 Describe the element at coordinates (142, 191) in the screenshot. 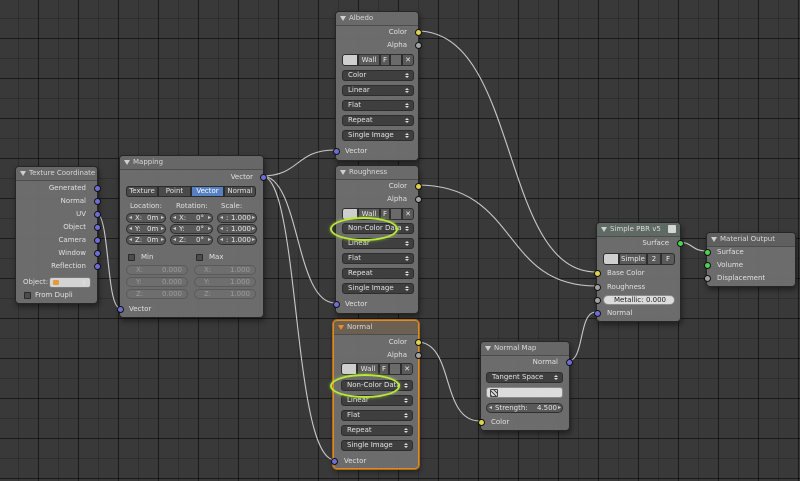

I see `mode-texture-button: Texture` at that location.